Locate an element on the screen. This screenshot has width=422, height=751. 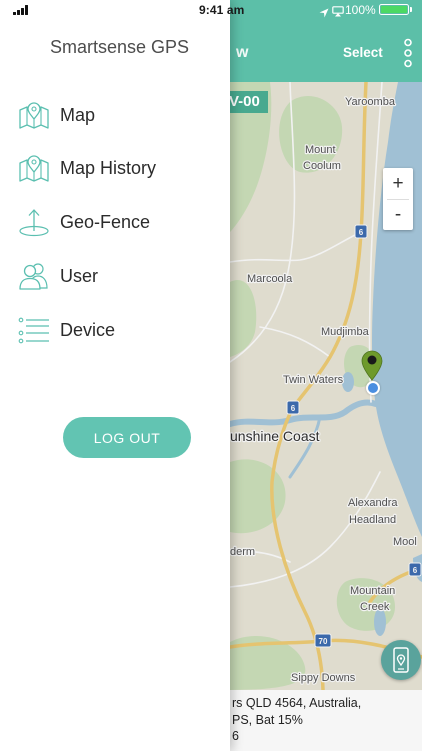
drawer-item-label: Map is located at coordinates (78, 114).